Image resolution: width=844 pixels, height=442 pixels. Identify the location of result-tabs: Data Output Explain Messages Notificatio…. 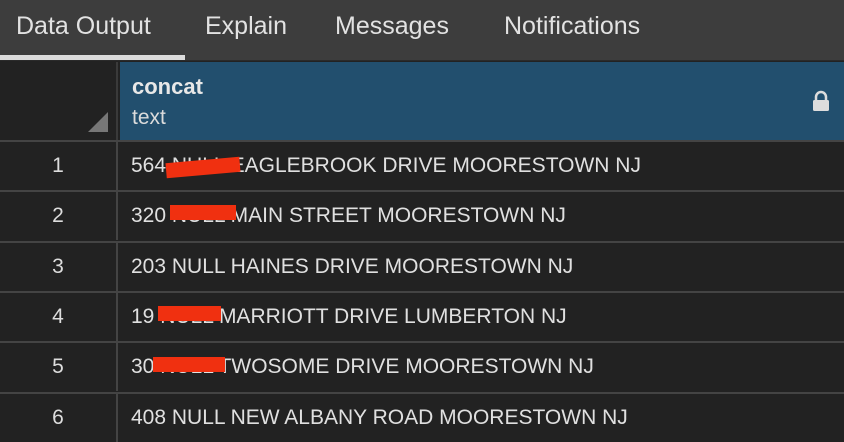
(422, 30).